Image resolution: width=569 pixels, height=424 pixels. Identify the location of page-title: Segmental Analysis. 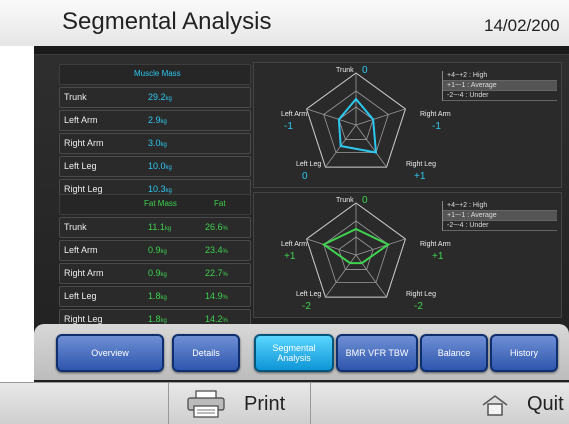
(167, 21).